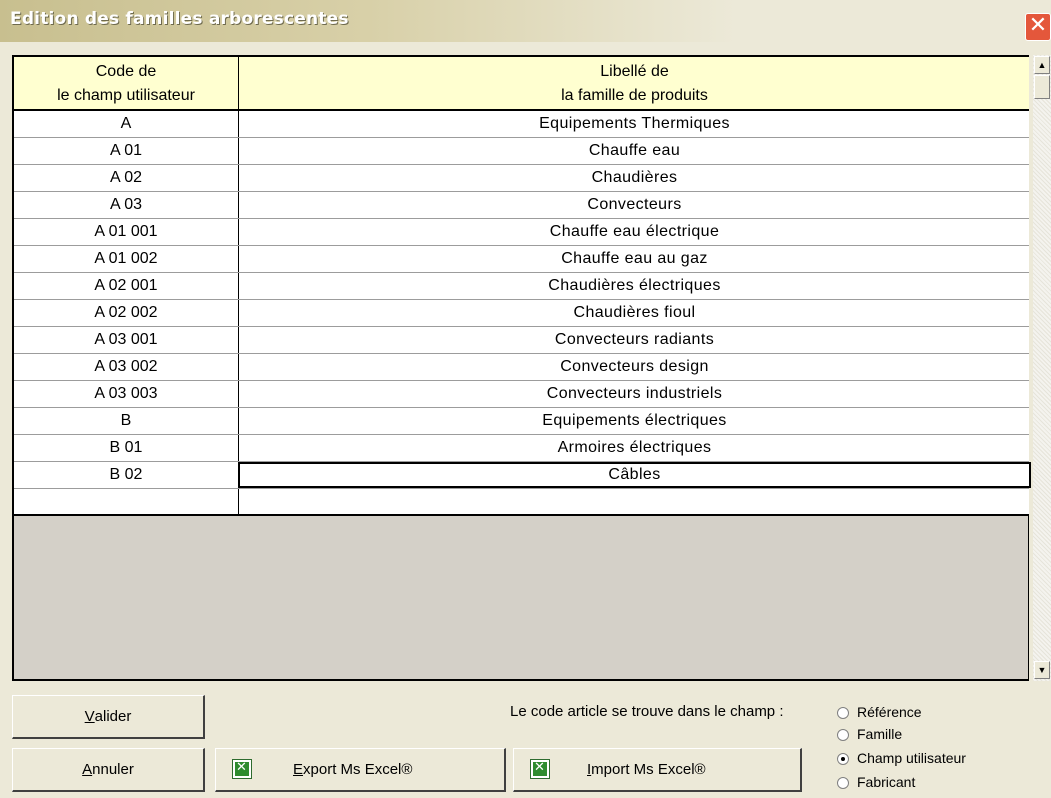 The width and height of the screenshot is (1051, 798). I want to click on table-row, so click(521, 502).